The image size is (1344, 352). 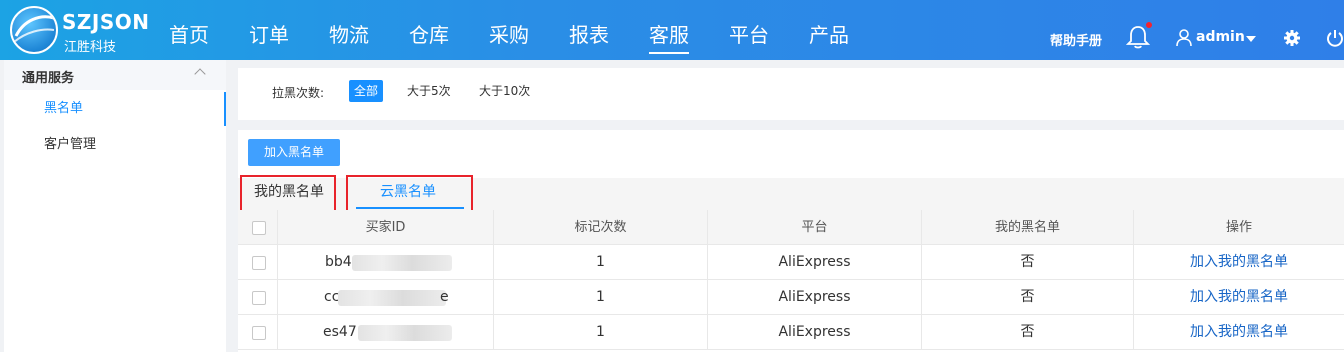 What do you see at coordinates (386, 227) in the screenshot?
I see `header-buyer-id: 买家ID` at bounding box center [386, 227].